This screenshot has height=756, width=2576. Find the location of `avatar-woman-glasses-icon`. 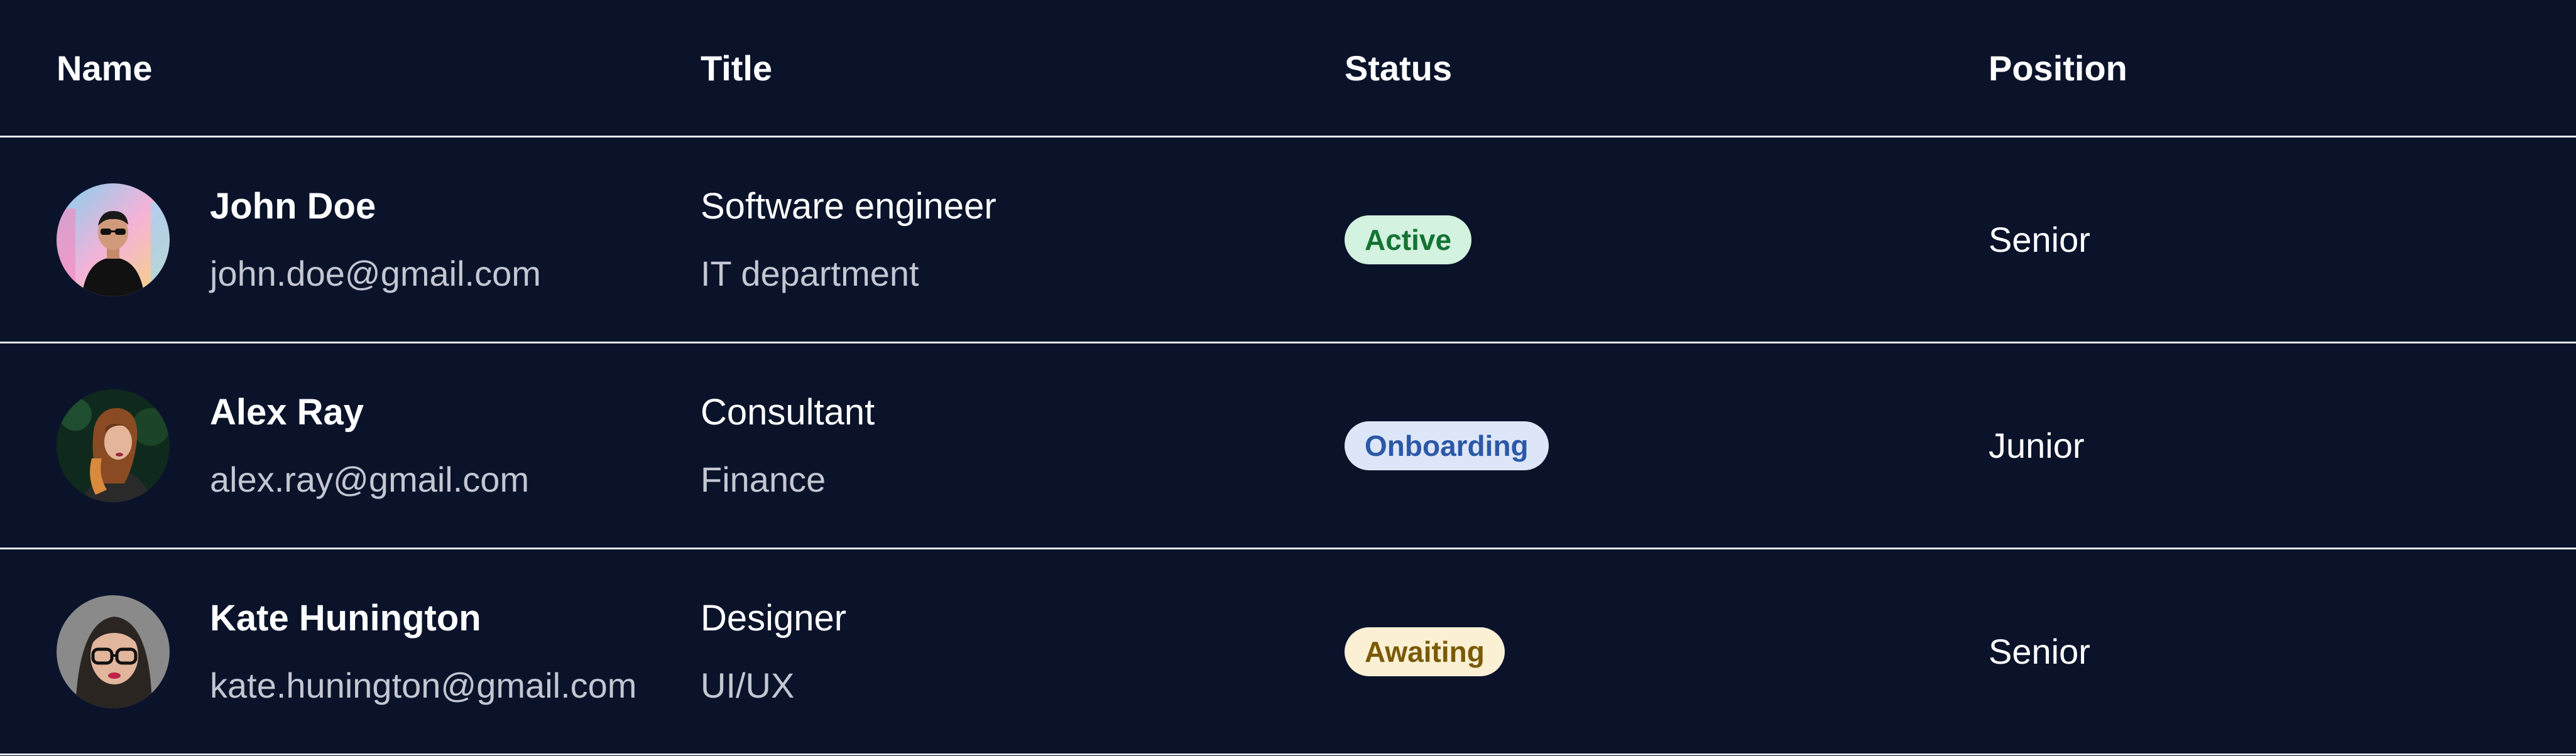

avatar-woman-glasses-icon is located at coordinates (114, 651).